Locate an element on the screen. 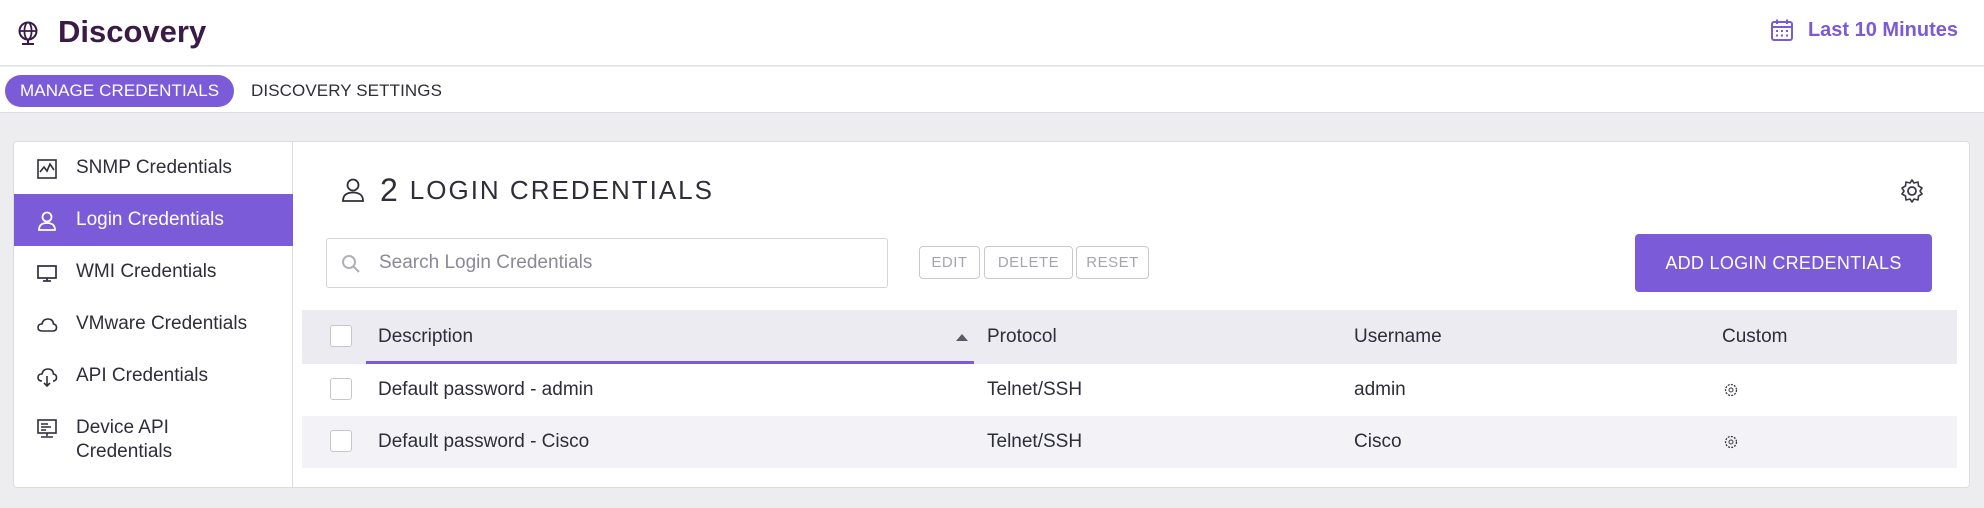 This screenshot has width=1984, height=508. sidebar-item-snmp: SNMP Credentials is located at coordinates (153, 168).